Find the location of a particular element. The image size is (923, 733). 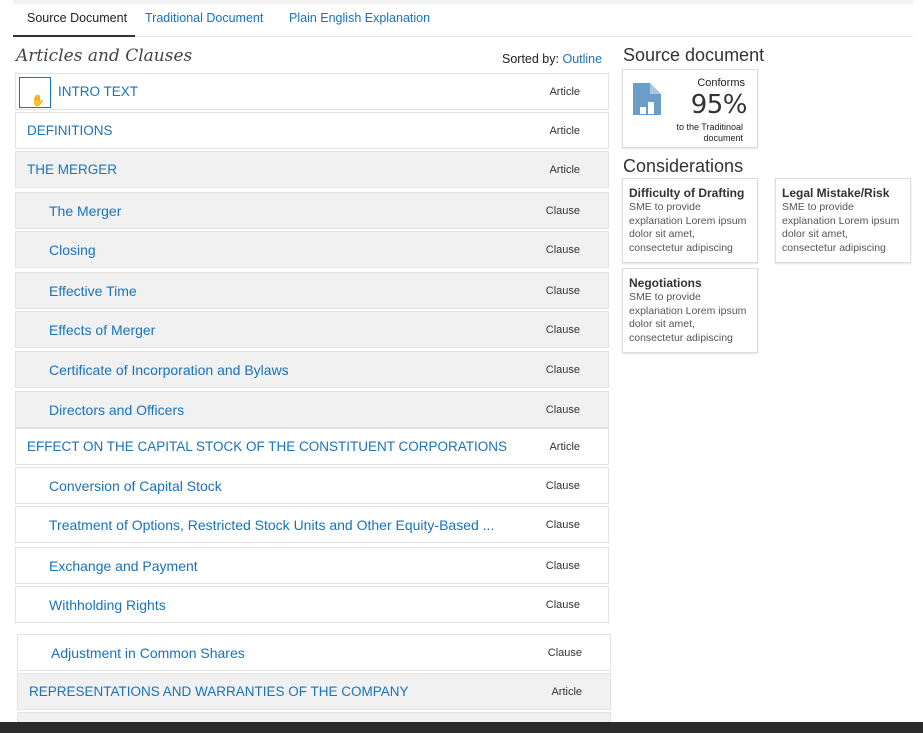

considerations-title: Considerations is located at coordinates (683, 166).